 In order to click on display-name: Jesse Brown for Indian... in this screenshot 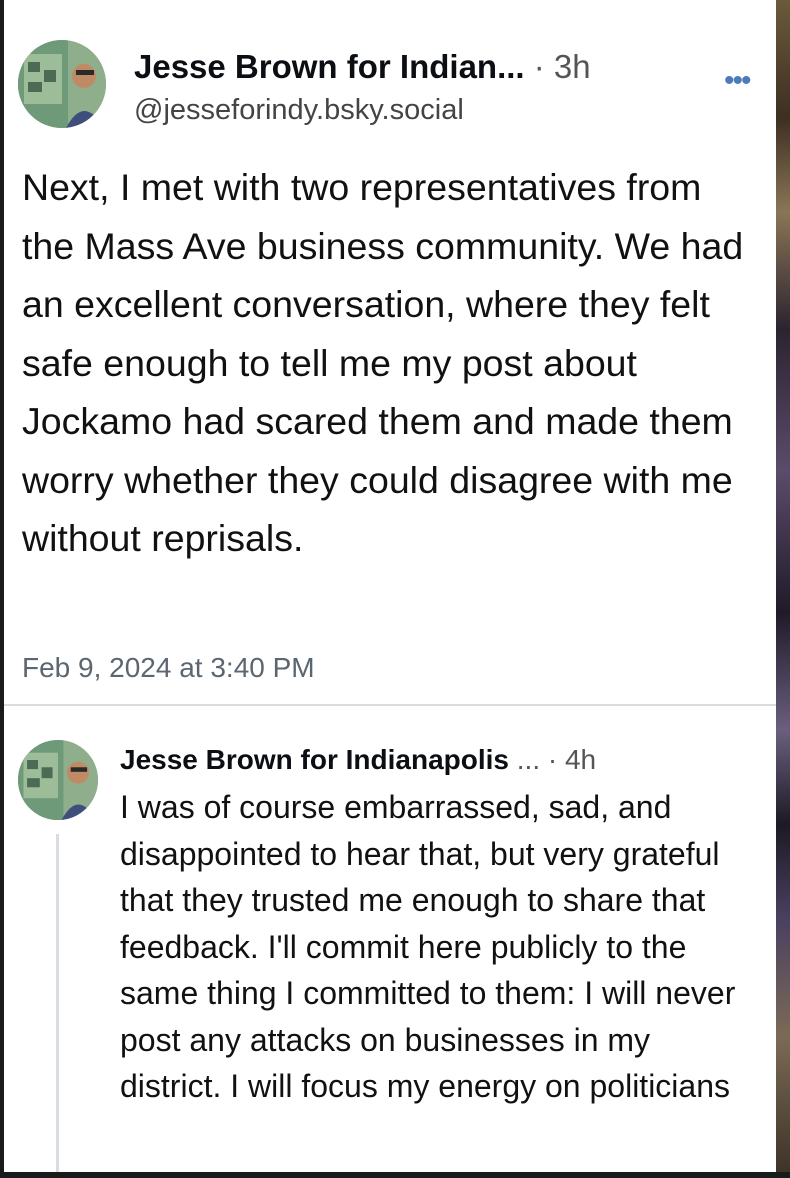, I will do `click(329, 66)`.